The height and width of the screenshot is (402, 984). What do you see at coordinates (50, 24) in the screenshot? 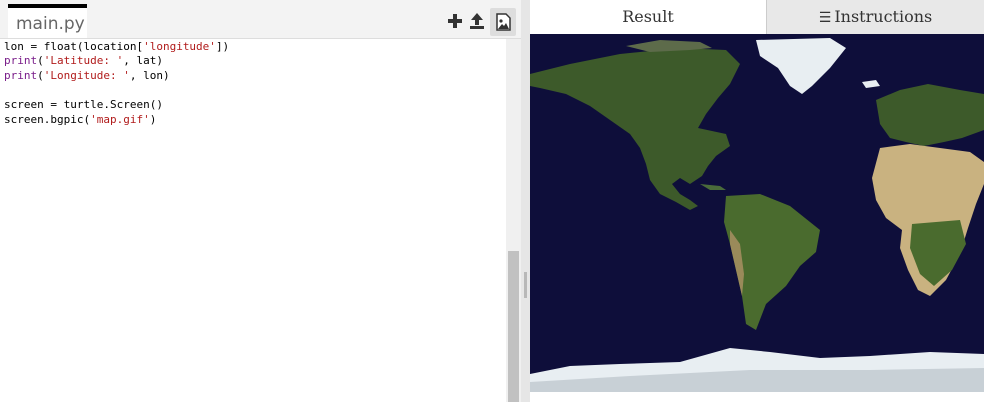
I see `file-tab-label: main.py` at bounding box center [50, 24].